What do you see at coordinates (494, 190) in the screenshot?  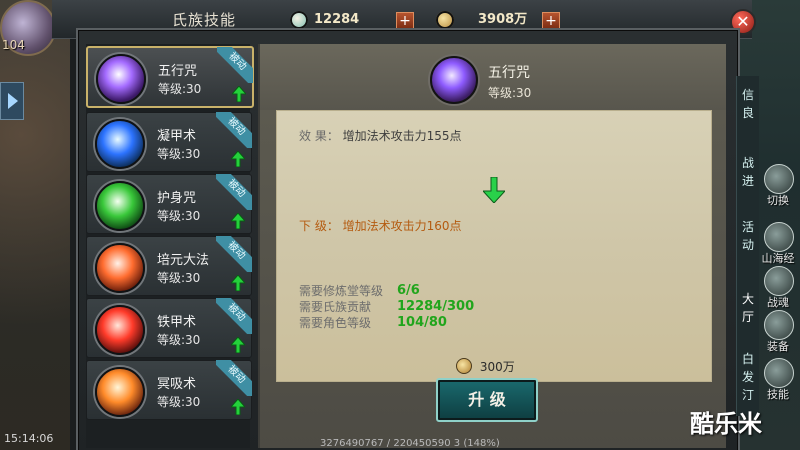 I see `green-down-arrow-icon` at bounding box center [494, 190].